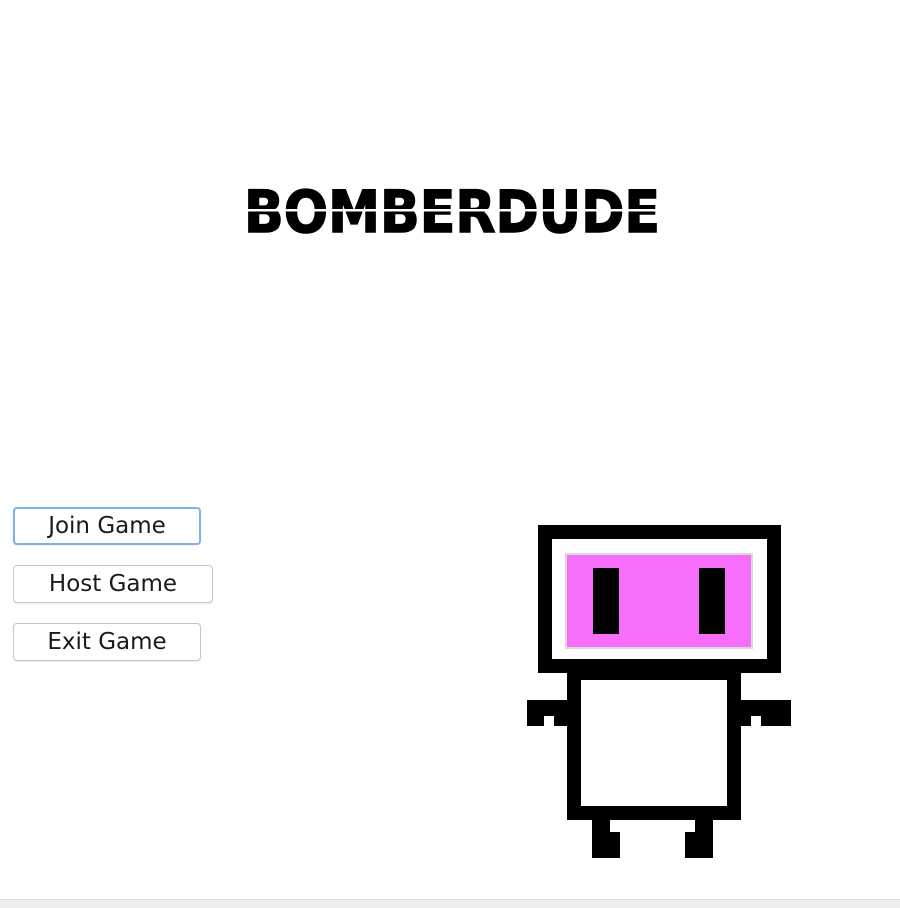  Describe the element at coordinates (107, 526) in the screenshot. I see `join-game-button: Join Game` at that location.